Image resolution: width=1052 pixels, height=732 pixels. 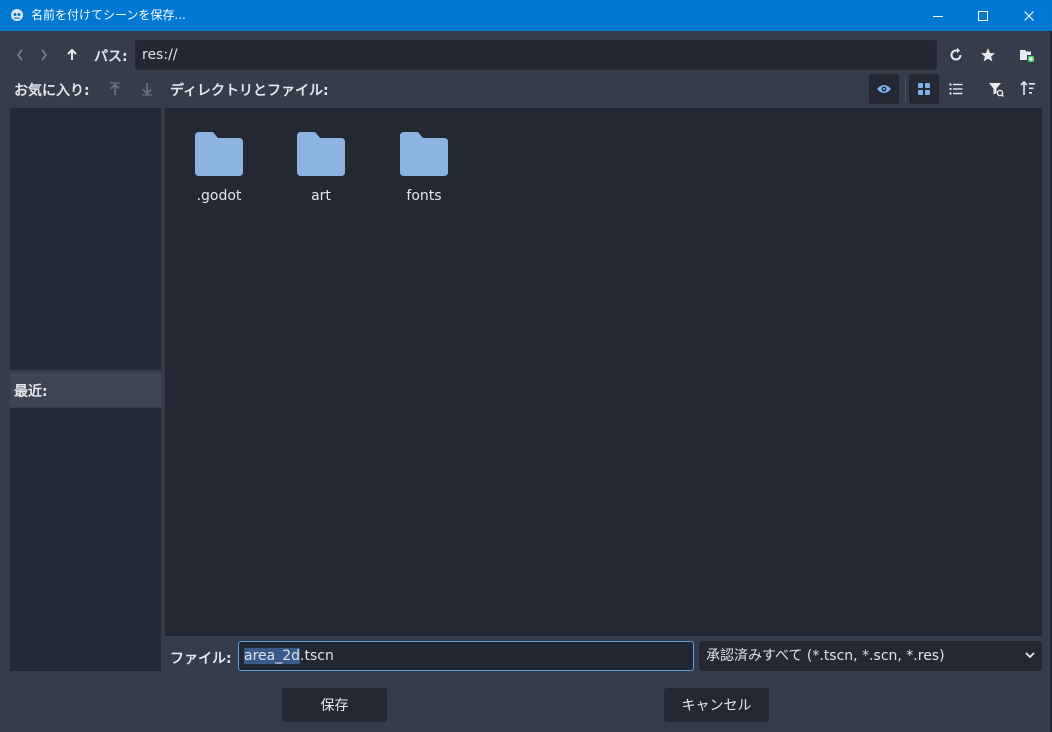 What do you see at coordinates (424, 196) in the screenshot?
I see `folder-name: fonts` at bounding box center [424, 196].